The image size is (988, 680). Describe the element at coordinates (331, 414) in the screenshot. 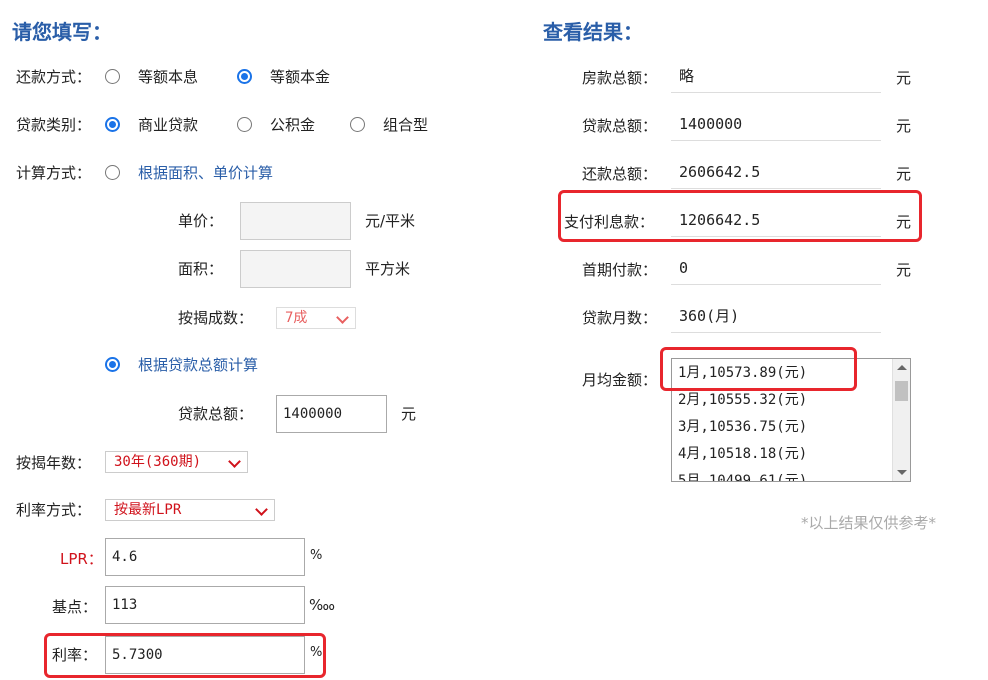

I see `loan-total-input: 1400000` at that location.